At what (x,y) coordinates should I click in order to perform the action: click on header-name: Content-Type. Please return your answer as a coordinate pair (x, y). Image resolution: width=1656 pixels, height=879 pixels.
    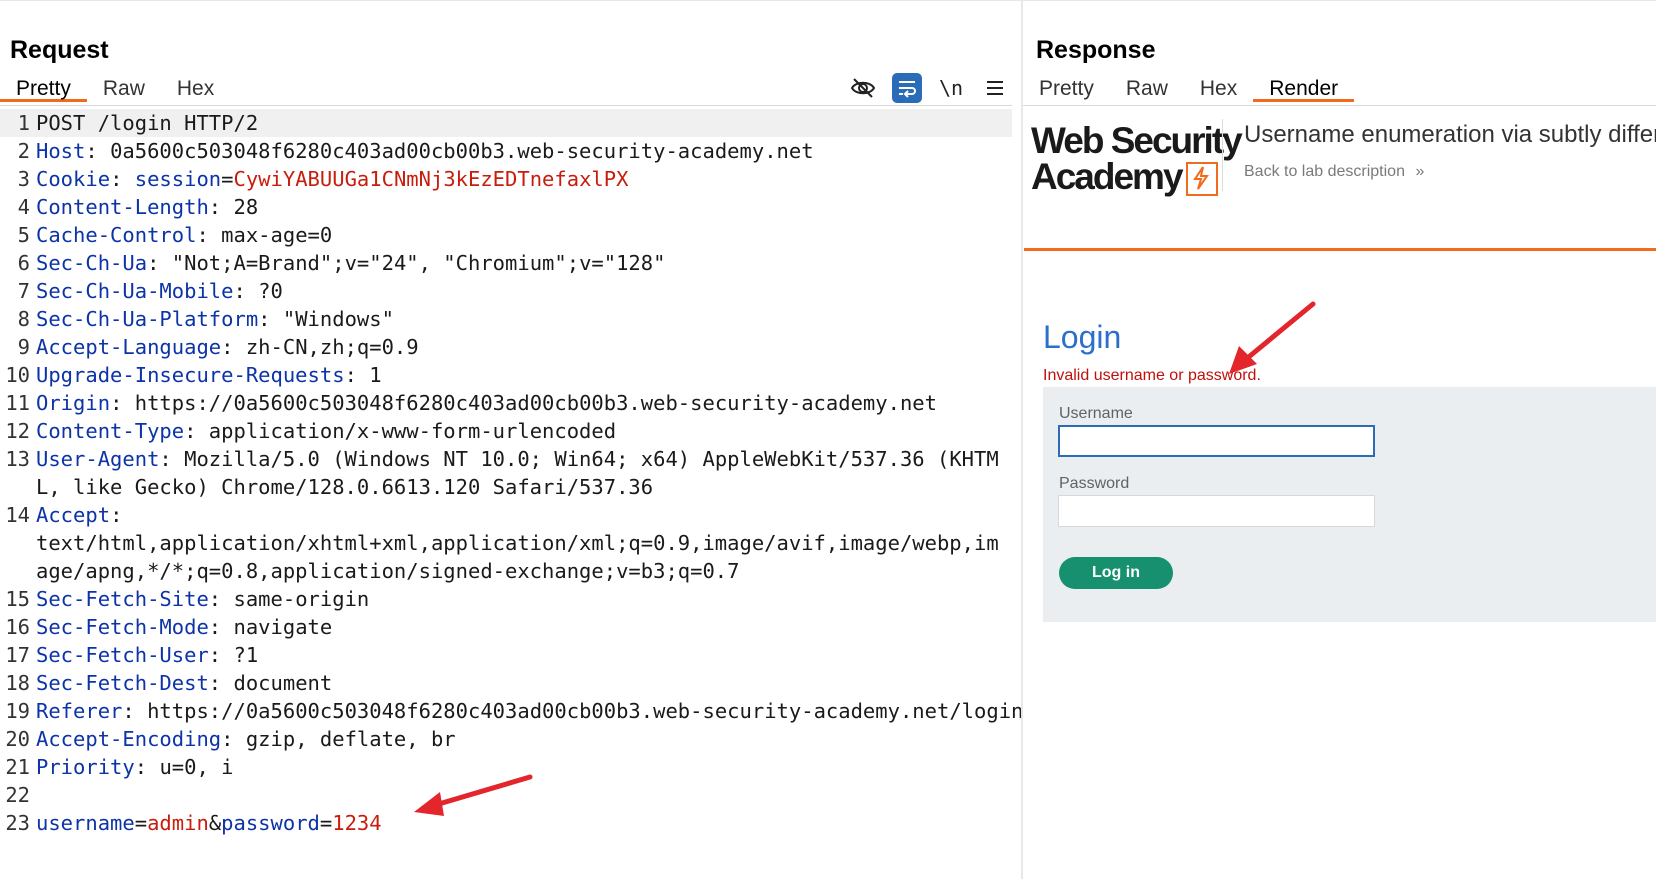
    Looking at the image, I should click on (110, 431).